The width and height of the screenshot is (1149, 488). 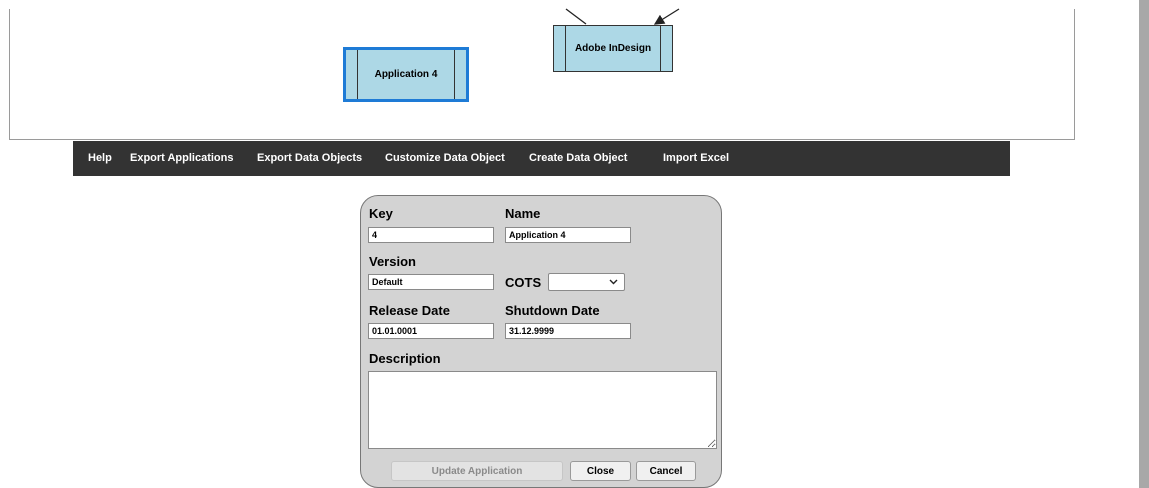 What do you see at coordinates (100, 158) in the screenshot?
I see `menu-help: Help` at bounding box center [100, 158].